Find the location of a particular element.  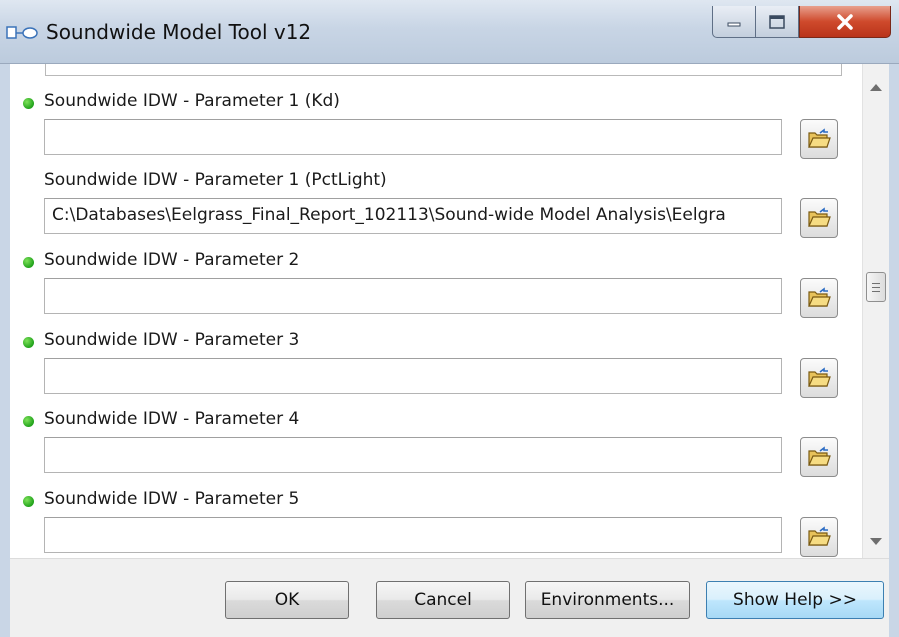

maximize-icon is located at coordinates (777, 21).